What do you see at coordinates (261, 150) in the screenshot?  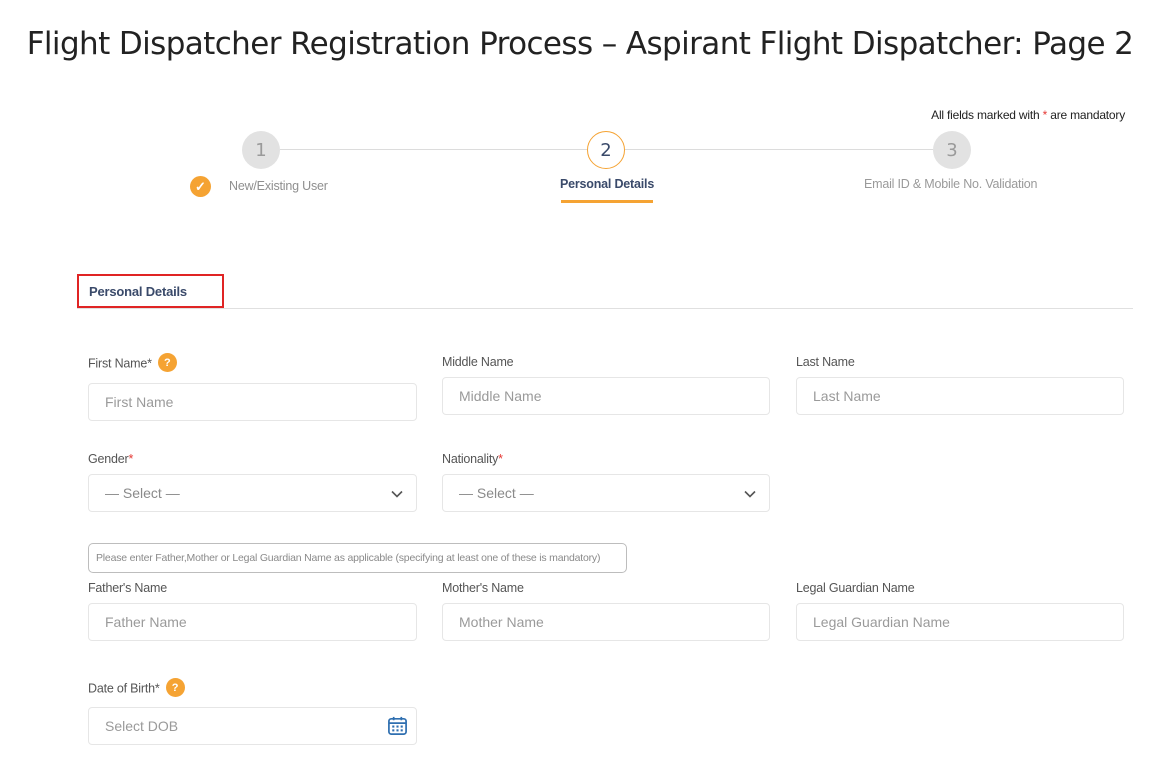 I see `step-1-circle: 1` at bounding box center [261, 150].